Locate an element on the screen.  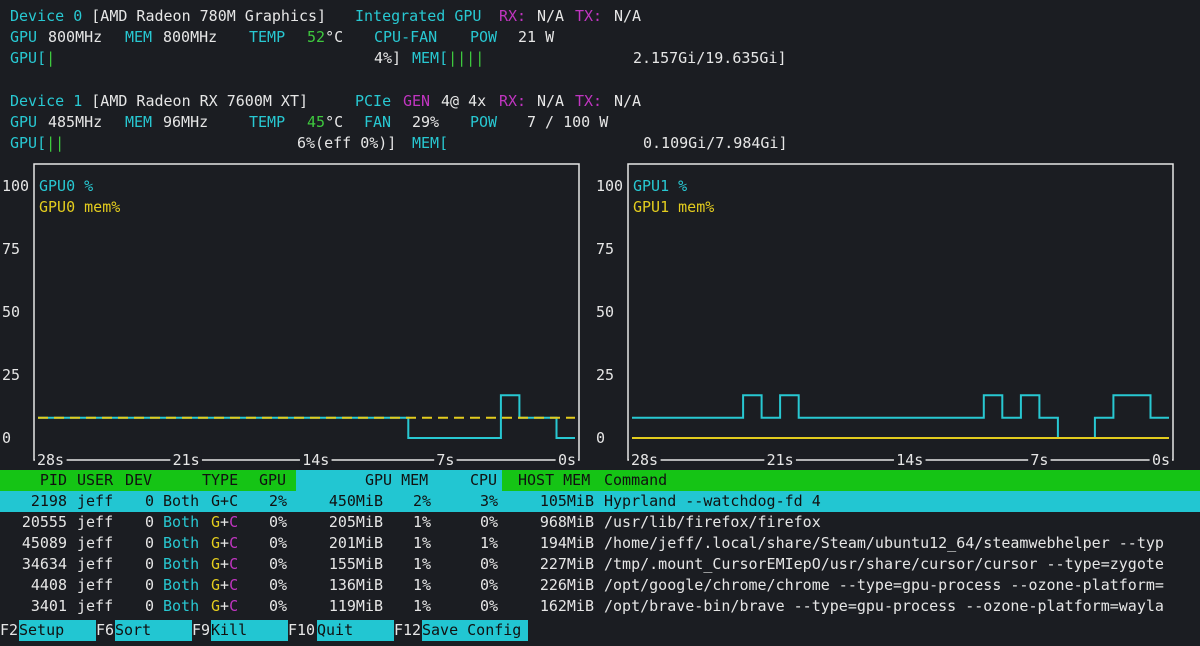
cell-host-mem: 226MiB is located at coordinates (566, 585).